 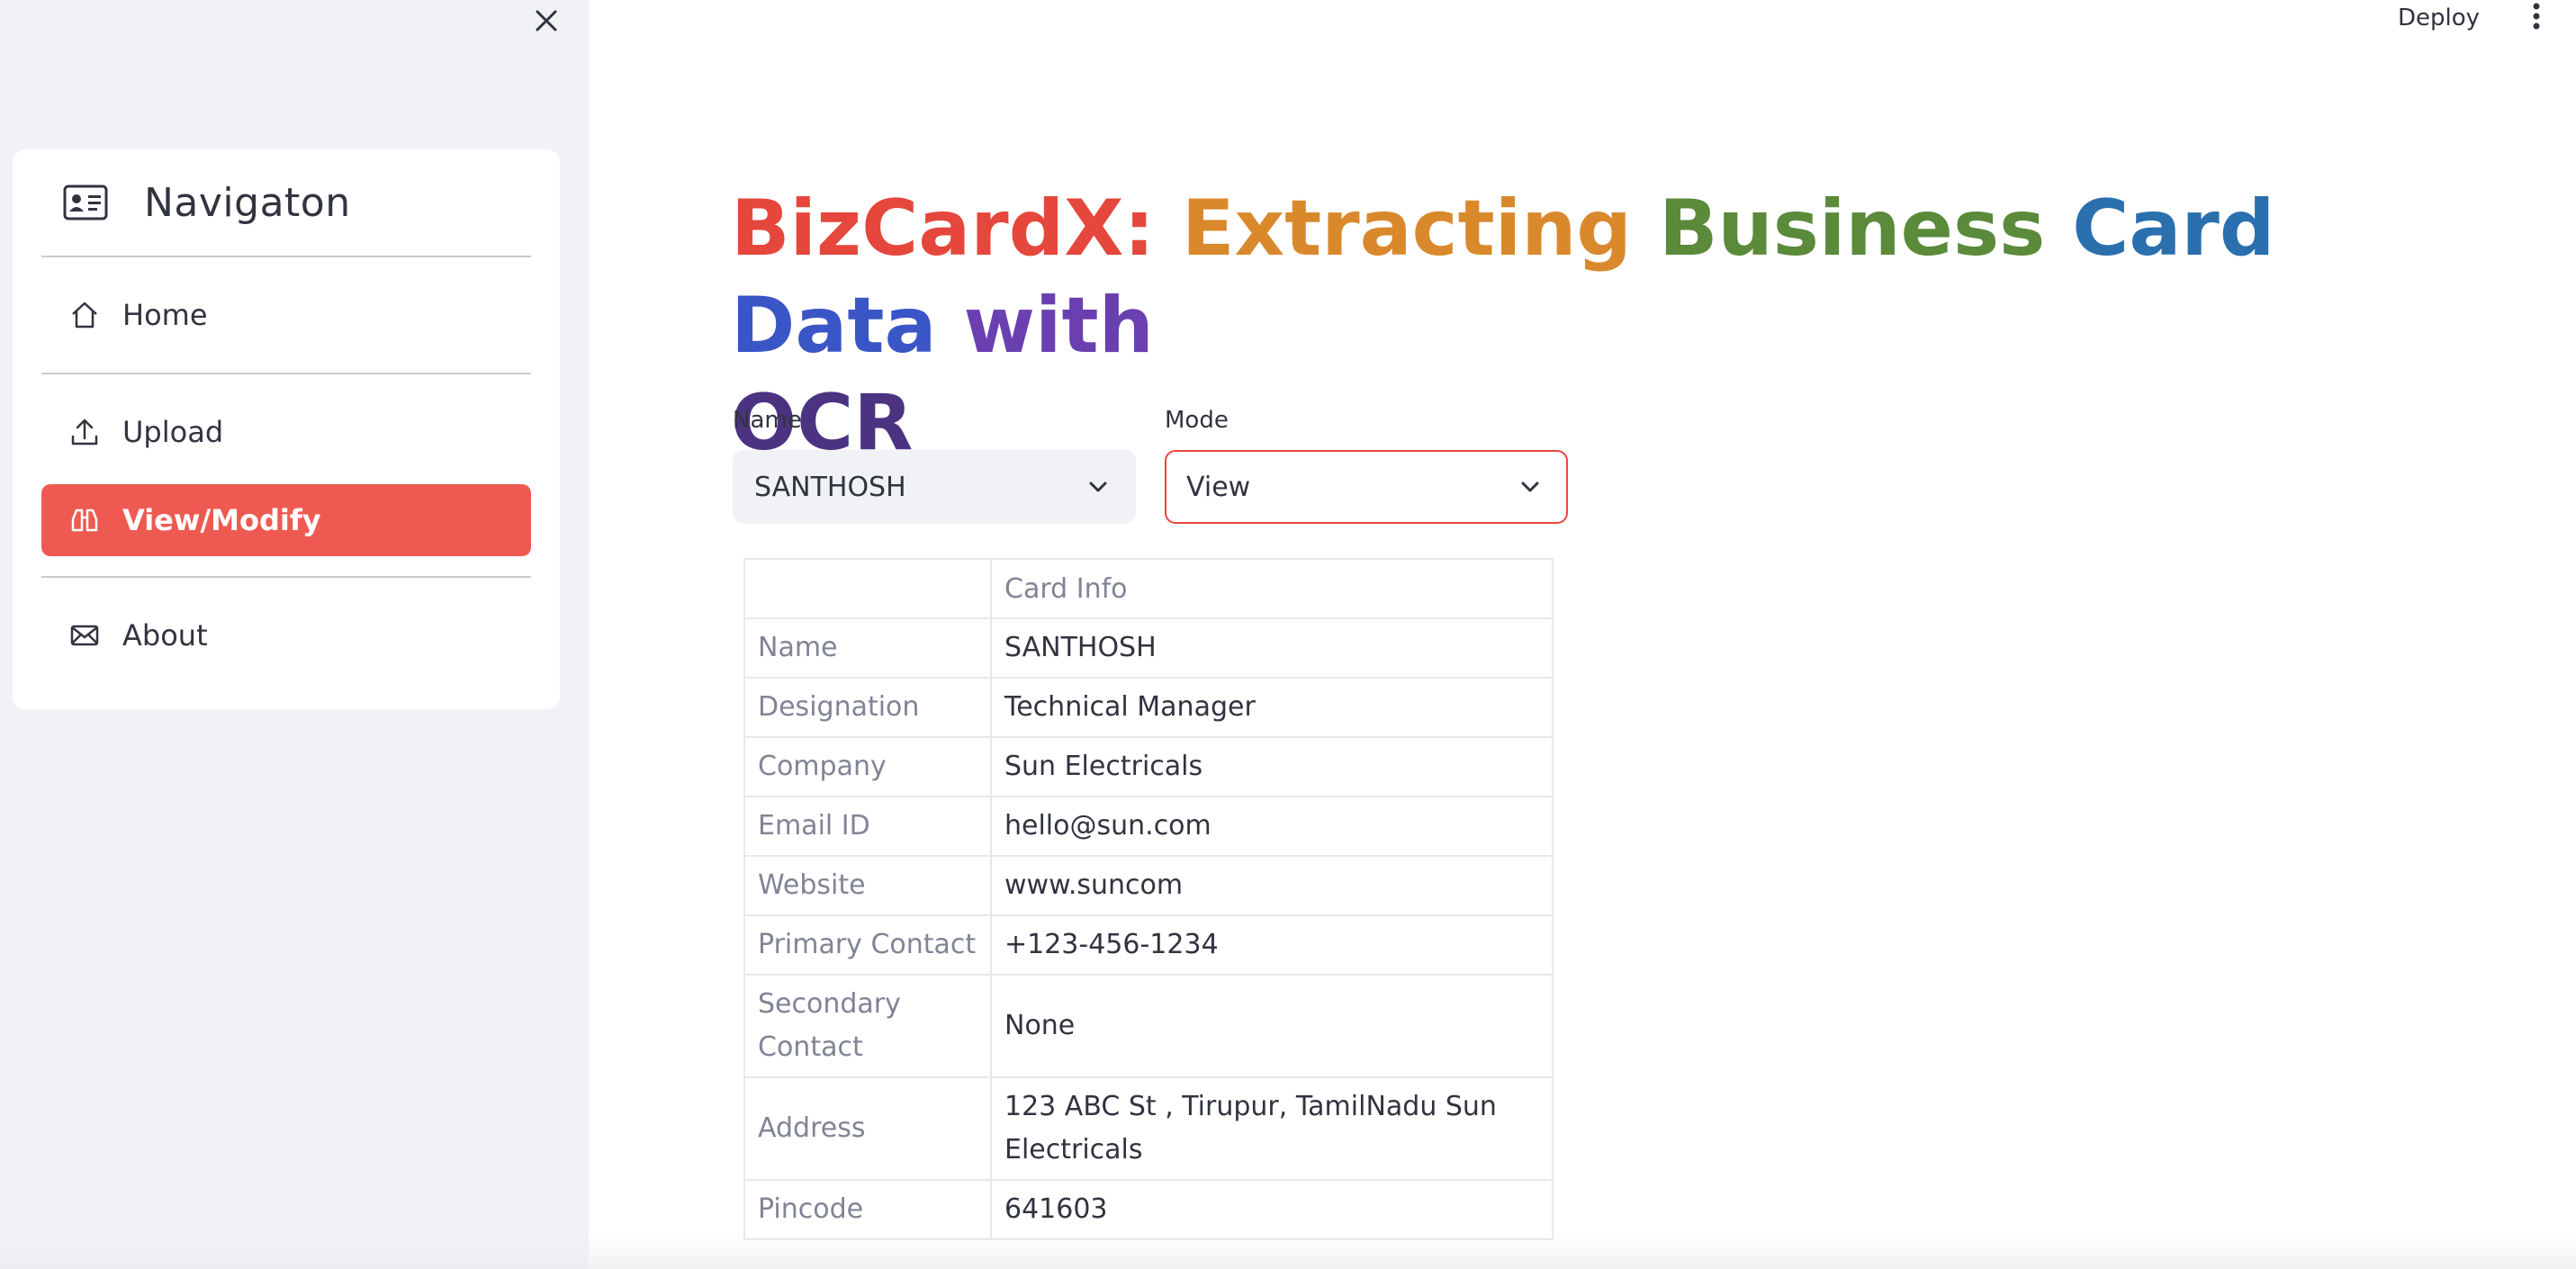 I want to click on row-value: Technical Manager, so click(x=1272, y=708).